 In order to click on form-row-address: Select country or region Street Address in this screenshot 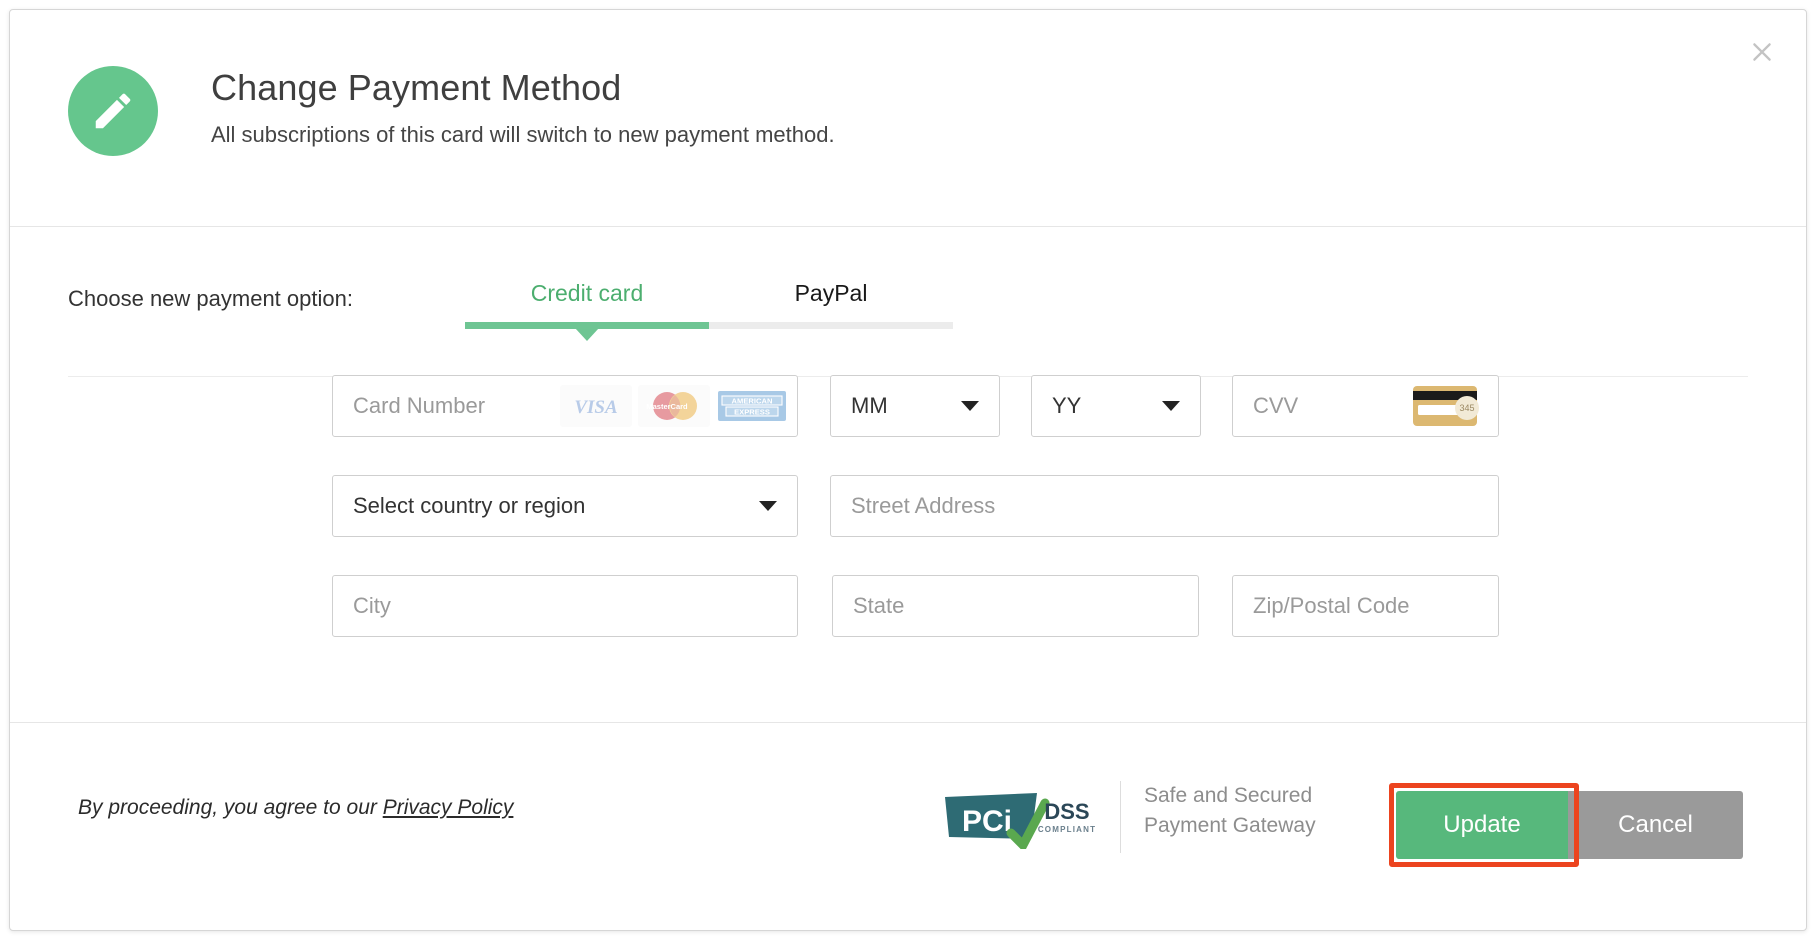, I will do `click(908, 525)`.